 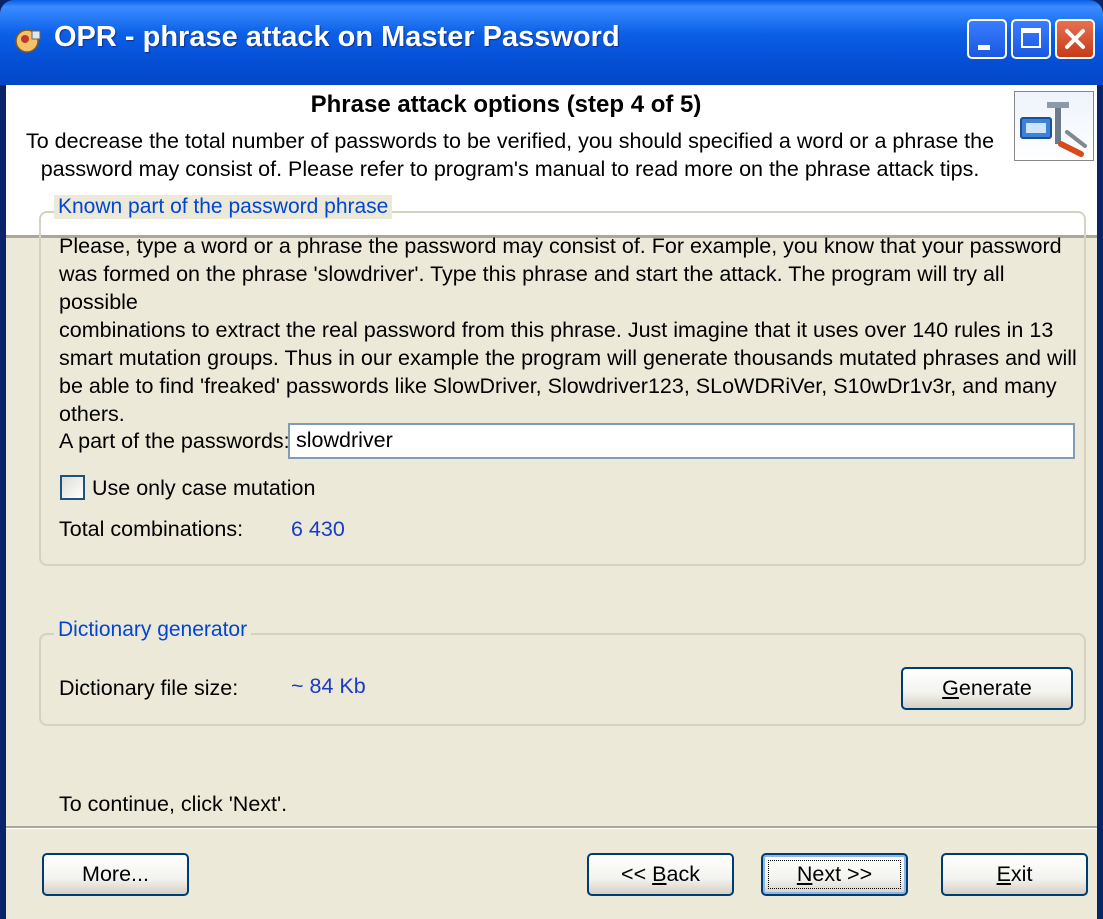 I want to click on dictionary-size-label: Dictionary file size:, so click(x=149, y=688).